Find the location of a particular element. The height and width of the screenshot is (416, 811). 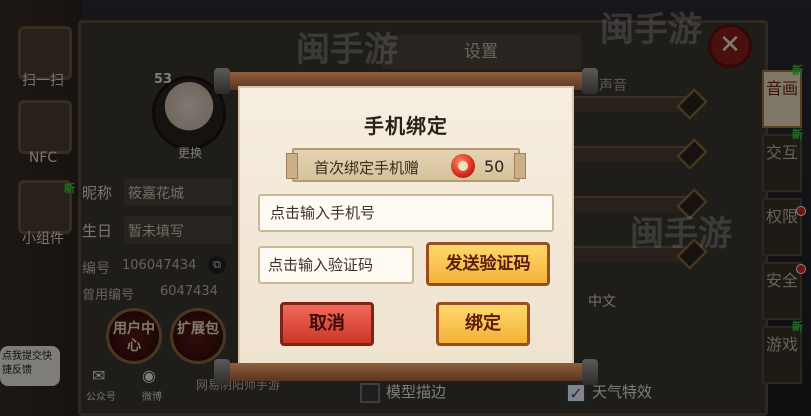

send-code-button: 发送验证码 is located at coordinates (488, 264).